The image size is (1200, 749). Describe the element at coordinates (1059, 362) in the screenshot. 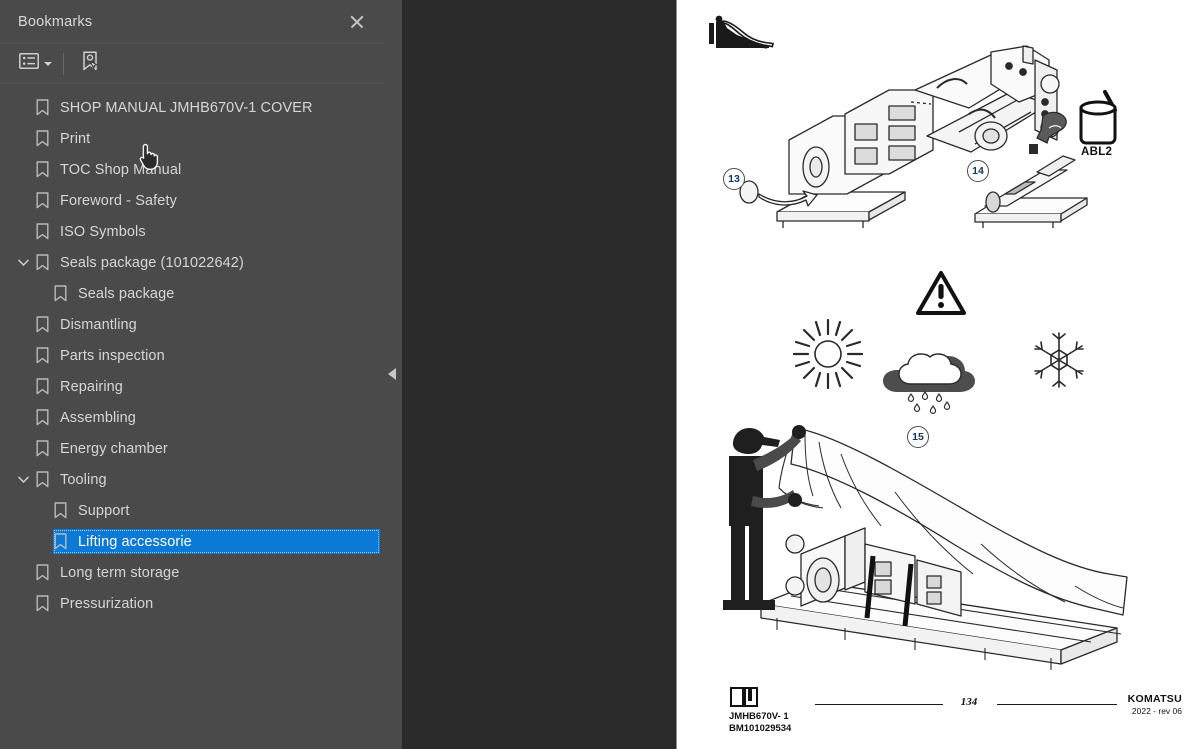

I see `snowflake-icon` at that location.